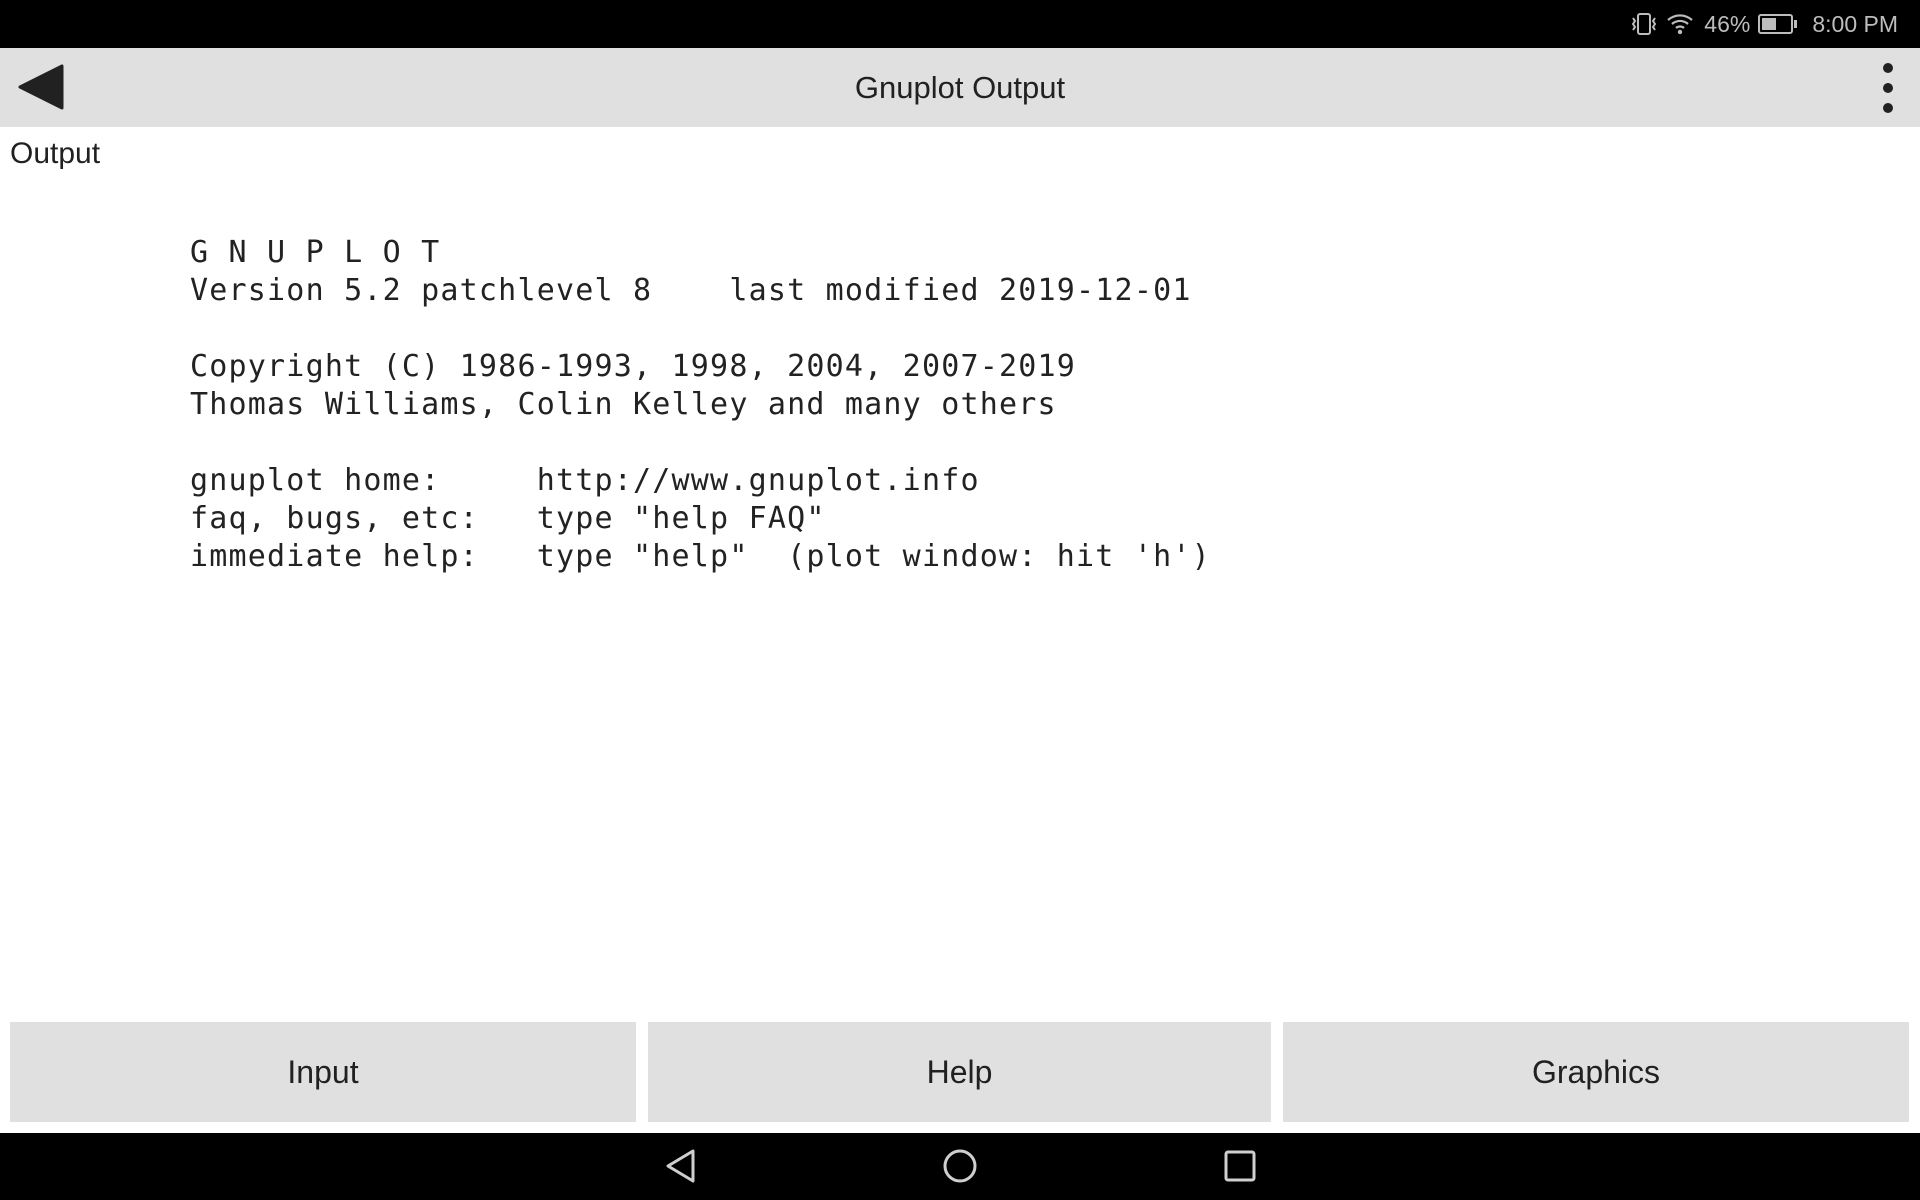 The width and height of the screenshot is (1920, 1200). Describe the element at coordinates (1240, 1166) in the screenshot. I see `nav-recents-icon` at that location.